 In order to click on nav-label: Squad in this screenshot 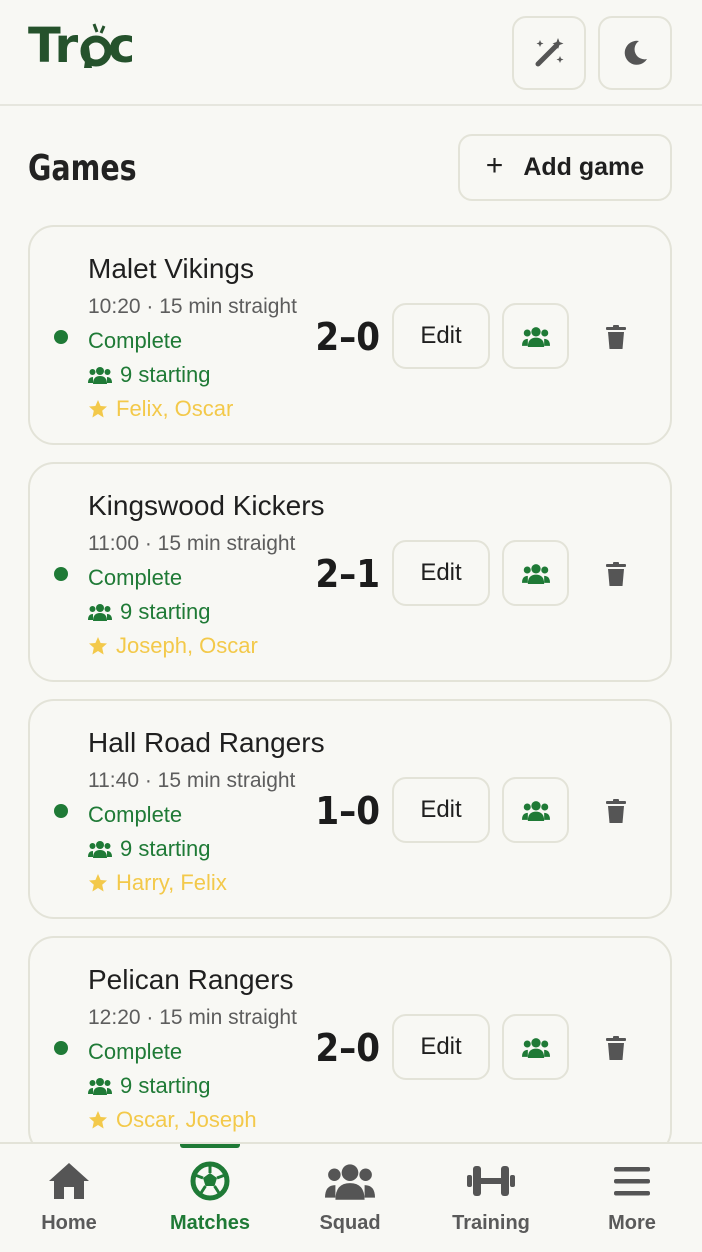, I will do `click(350, 1223)`.